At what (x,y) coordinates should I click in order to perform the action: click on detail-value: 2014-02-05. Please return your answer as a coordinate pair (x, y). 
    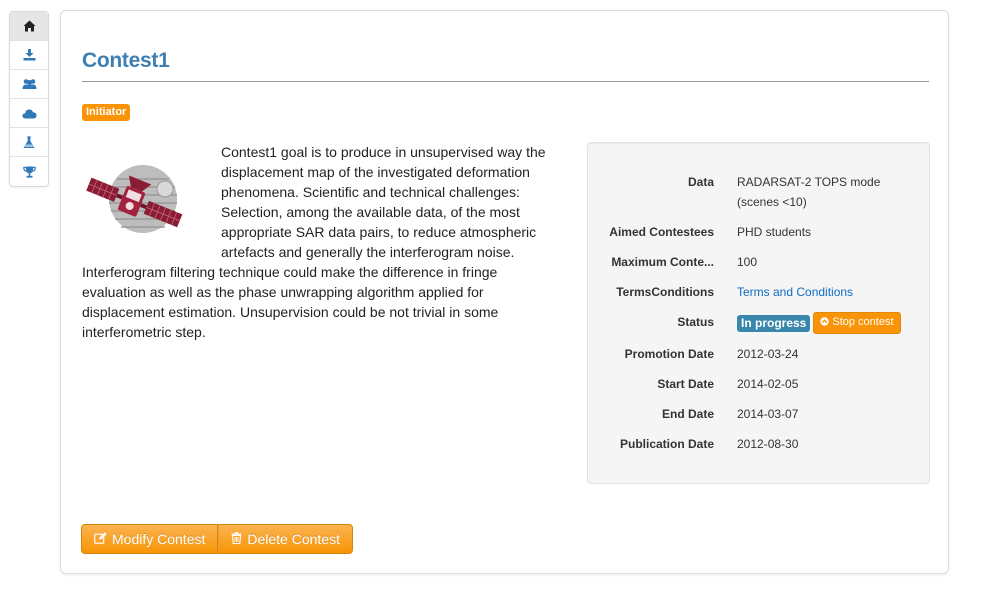
    Looking at the image, I should click on (768, 384).